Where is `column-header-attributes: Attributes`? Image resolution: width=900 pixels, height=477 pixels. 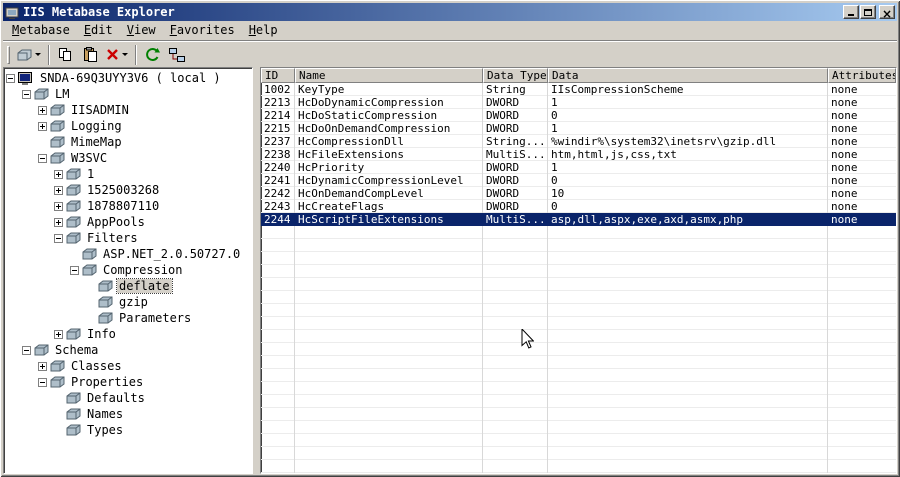 column-header-attributes: Attributes is located at coordinates (862, 75).